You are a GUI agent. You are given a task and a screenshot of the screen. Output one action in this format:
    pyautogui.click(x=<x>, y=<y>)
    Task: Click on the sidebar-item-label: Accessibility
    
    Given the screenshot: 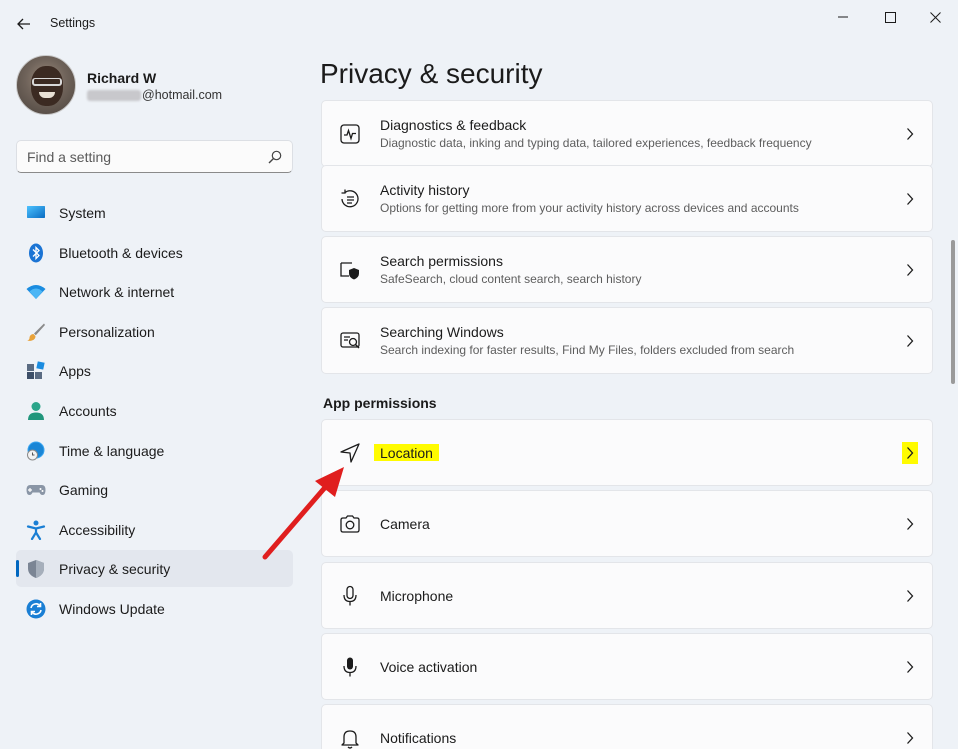 What is the action you would take?
    pyautogui.click(x=97, y=529)
    